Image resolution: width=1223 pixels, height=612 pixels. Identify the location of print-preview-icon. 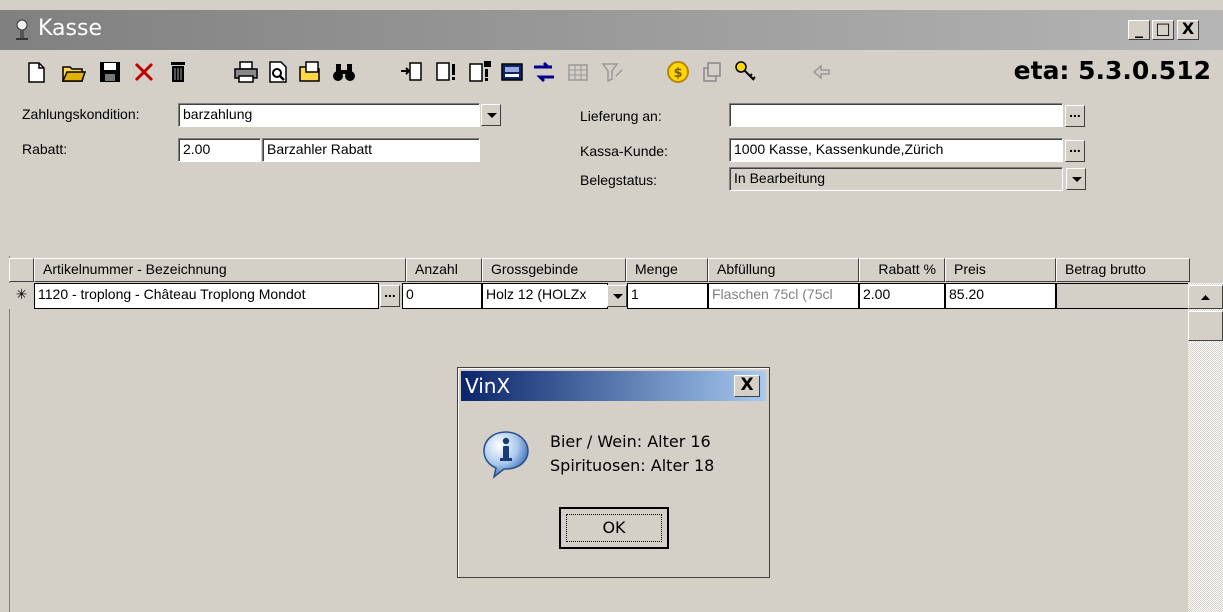
(278, 72).